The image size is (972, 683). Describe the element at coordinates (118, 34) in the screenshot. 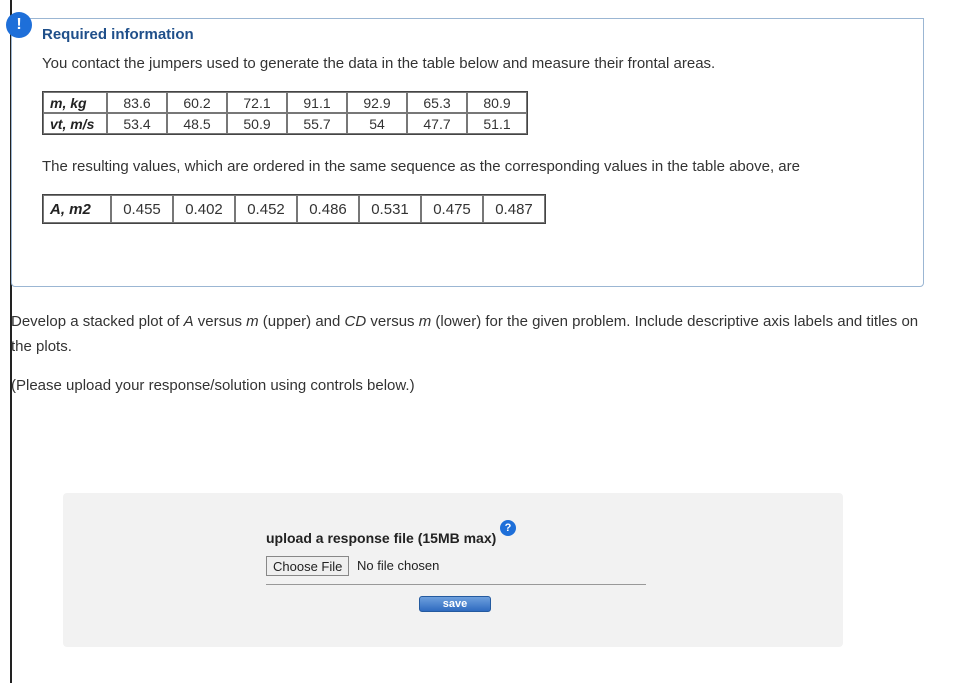

I see `required-info-title: Required information` at that location.